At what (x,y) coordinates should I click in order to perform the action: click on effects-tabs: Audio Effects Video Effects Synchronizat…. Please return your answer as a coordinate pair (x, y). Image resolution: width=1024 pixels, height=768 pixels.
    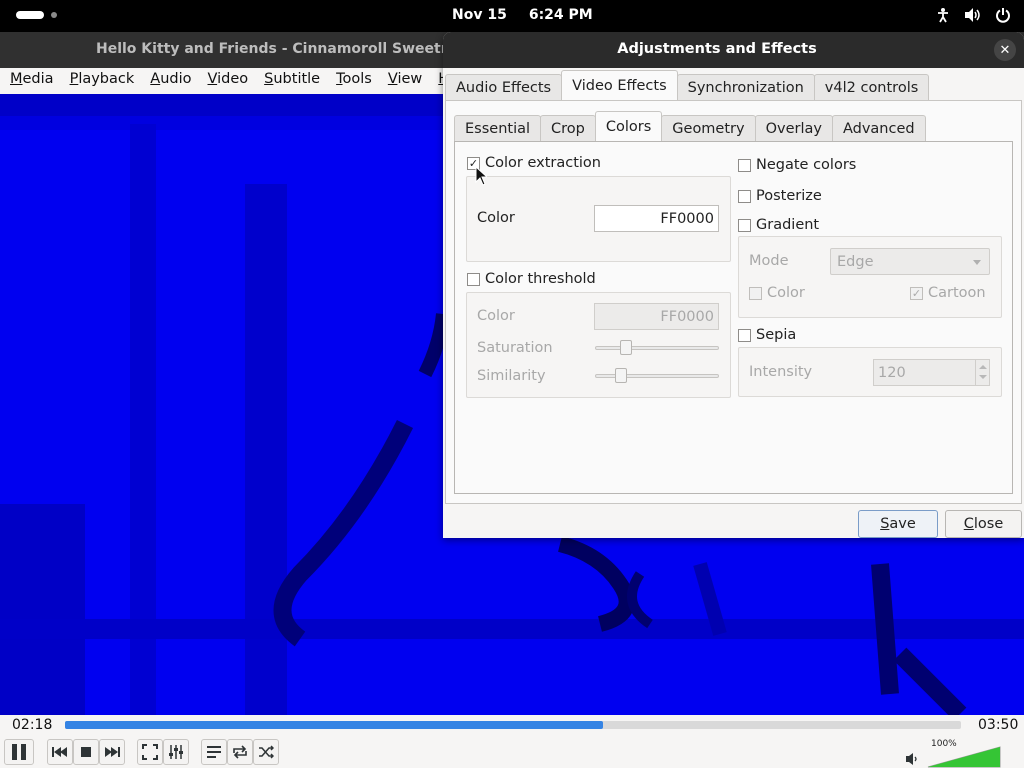
    Looking at the image, I should click on (687, 85).